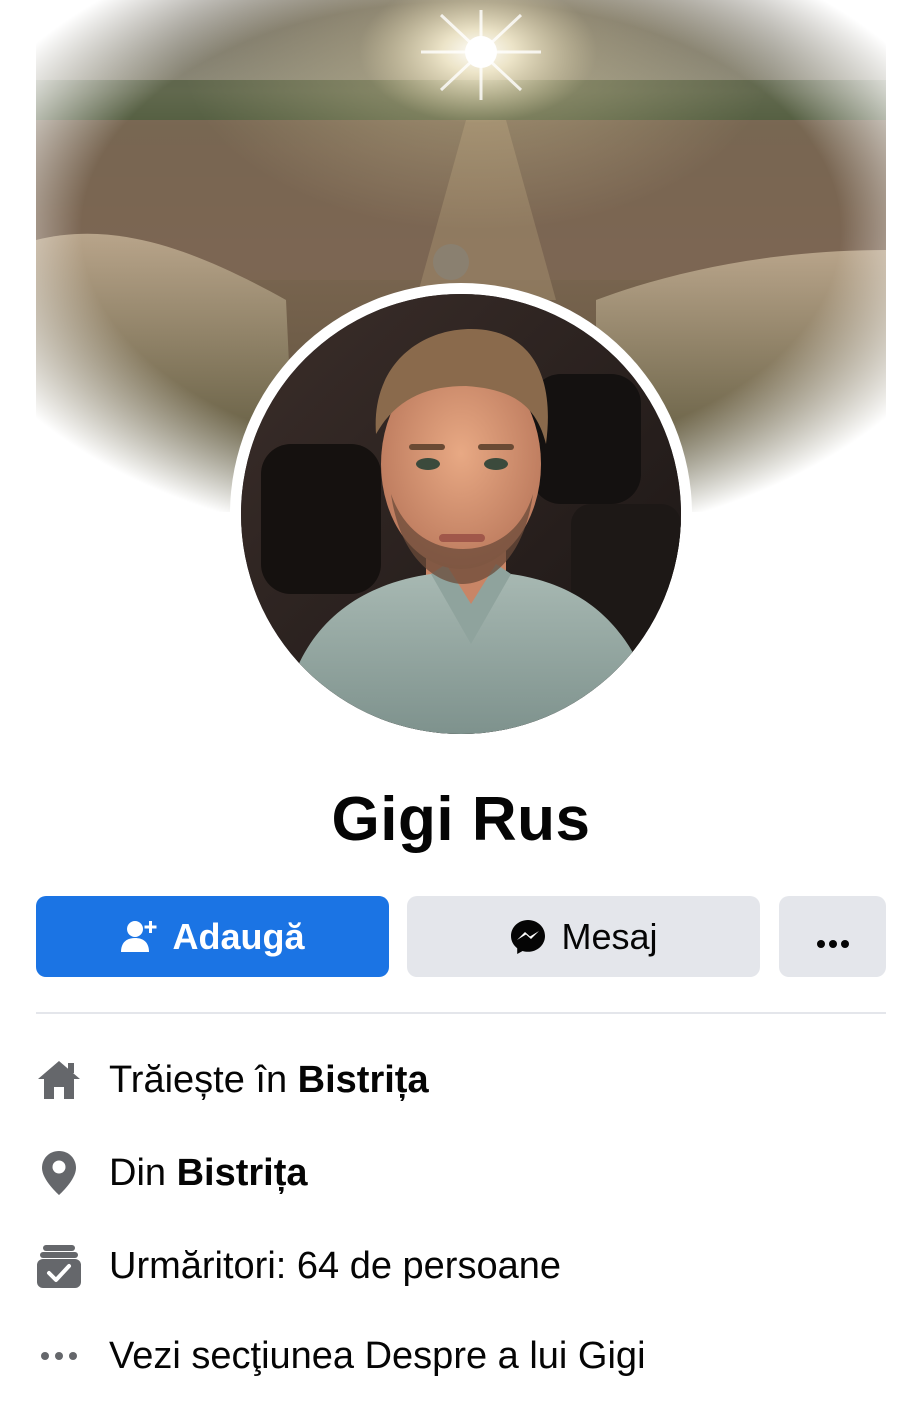  I want to click on section-divider, so click(461, 1013).